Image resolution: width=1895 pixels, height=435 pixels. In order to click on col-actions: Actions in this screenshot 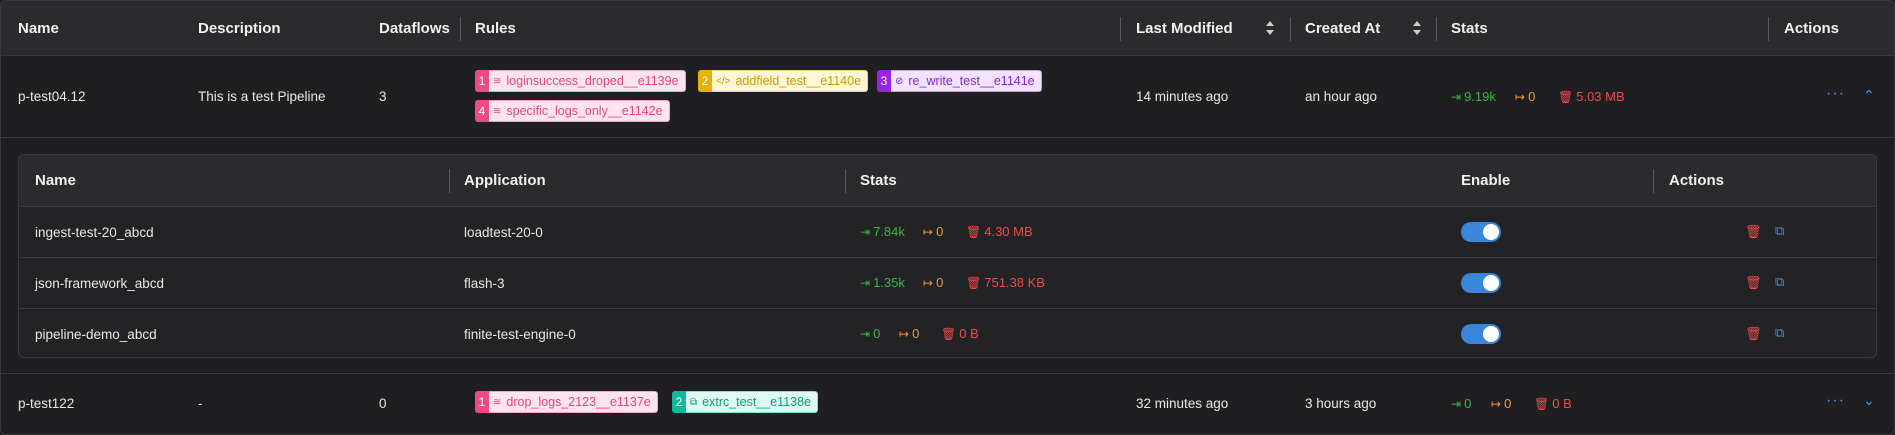, I will do `click(1812, 28)`.